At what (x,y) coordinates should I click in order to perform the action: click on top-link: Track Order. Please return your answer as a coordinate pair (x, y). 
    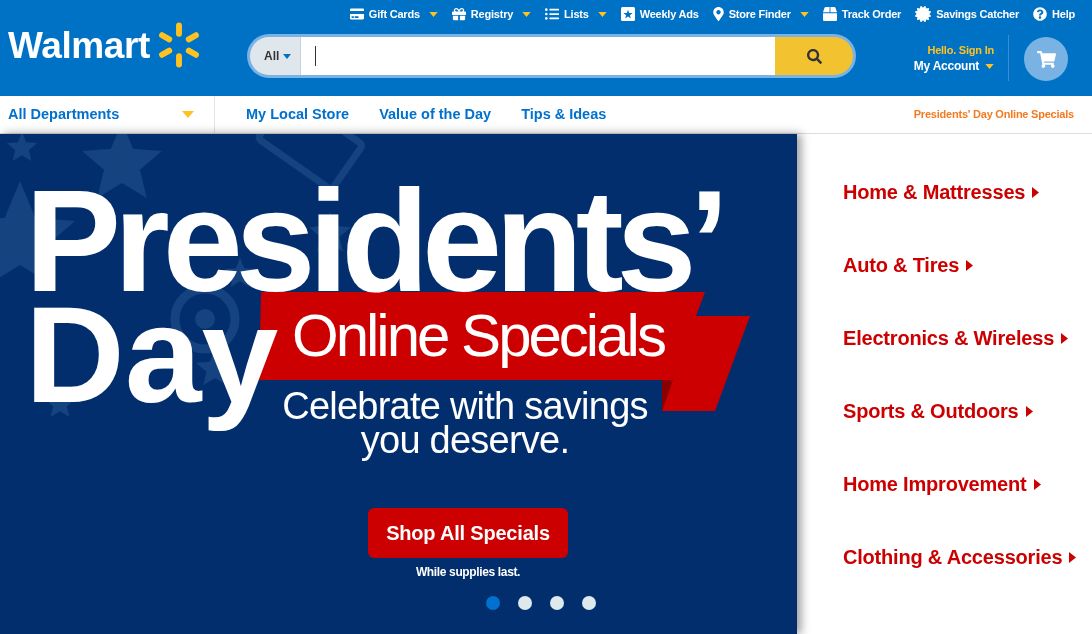
    Looking at the image, I should click on (862, 14).